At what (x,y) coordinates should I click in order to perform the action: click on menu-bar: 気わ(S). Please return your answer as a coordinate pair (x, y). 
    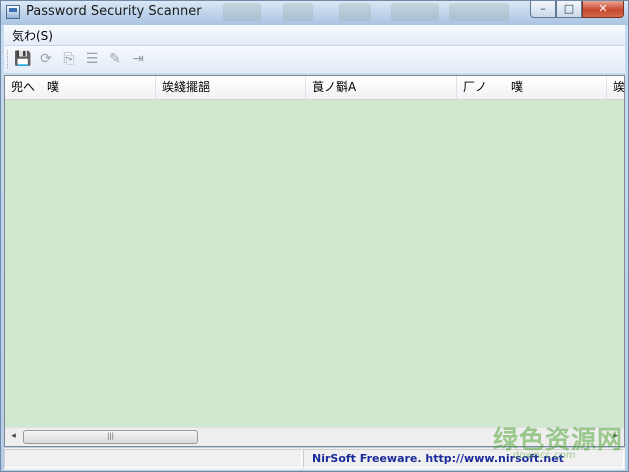
    Looking at the image, I should click on (314, 35).